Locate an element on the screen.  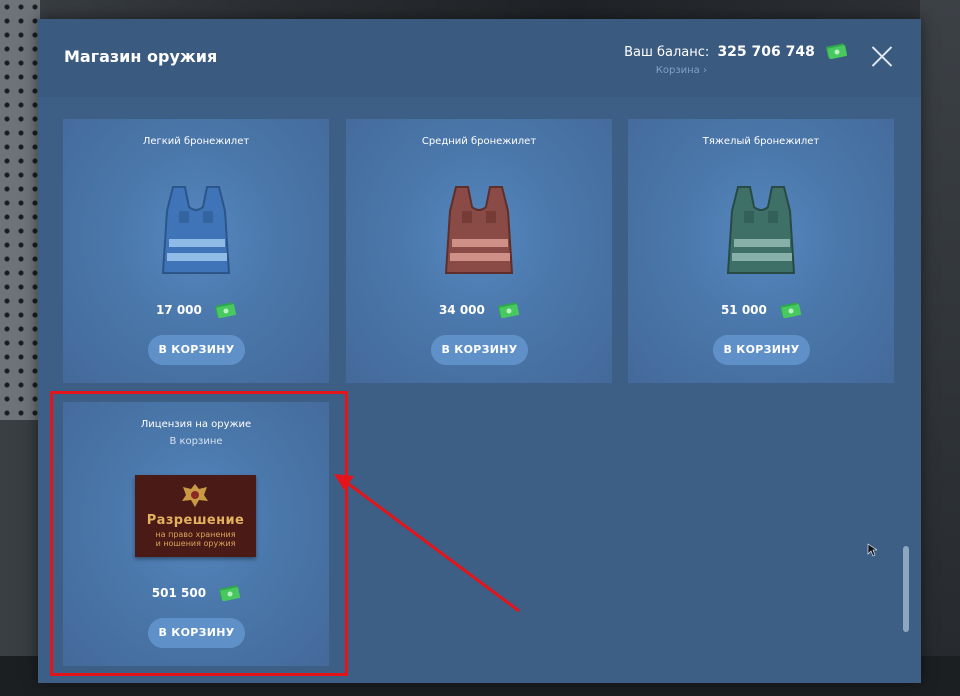
balance-value: 325 706 748 is located at coordinates (766, 52).